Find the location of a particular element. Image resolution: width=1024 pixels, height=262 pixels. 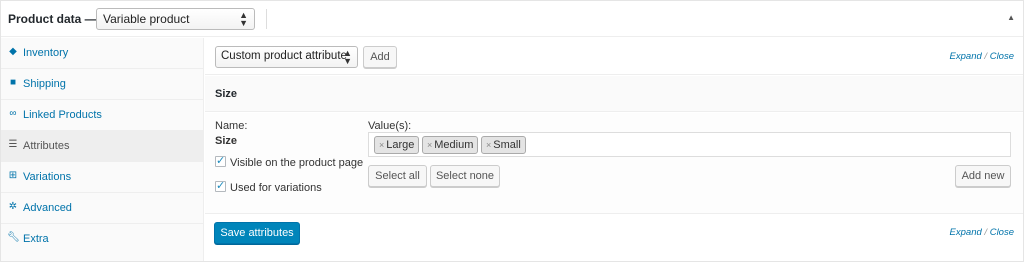

add-attribute-button: Add is located at coordinates (380, 57).